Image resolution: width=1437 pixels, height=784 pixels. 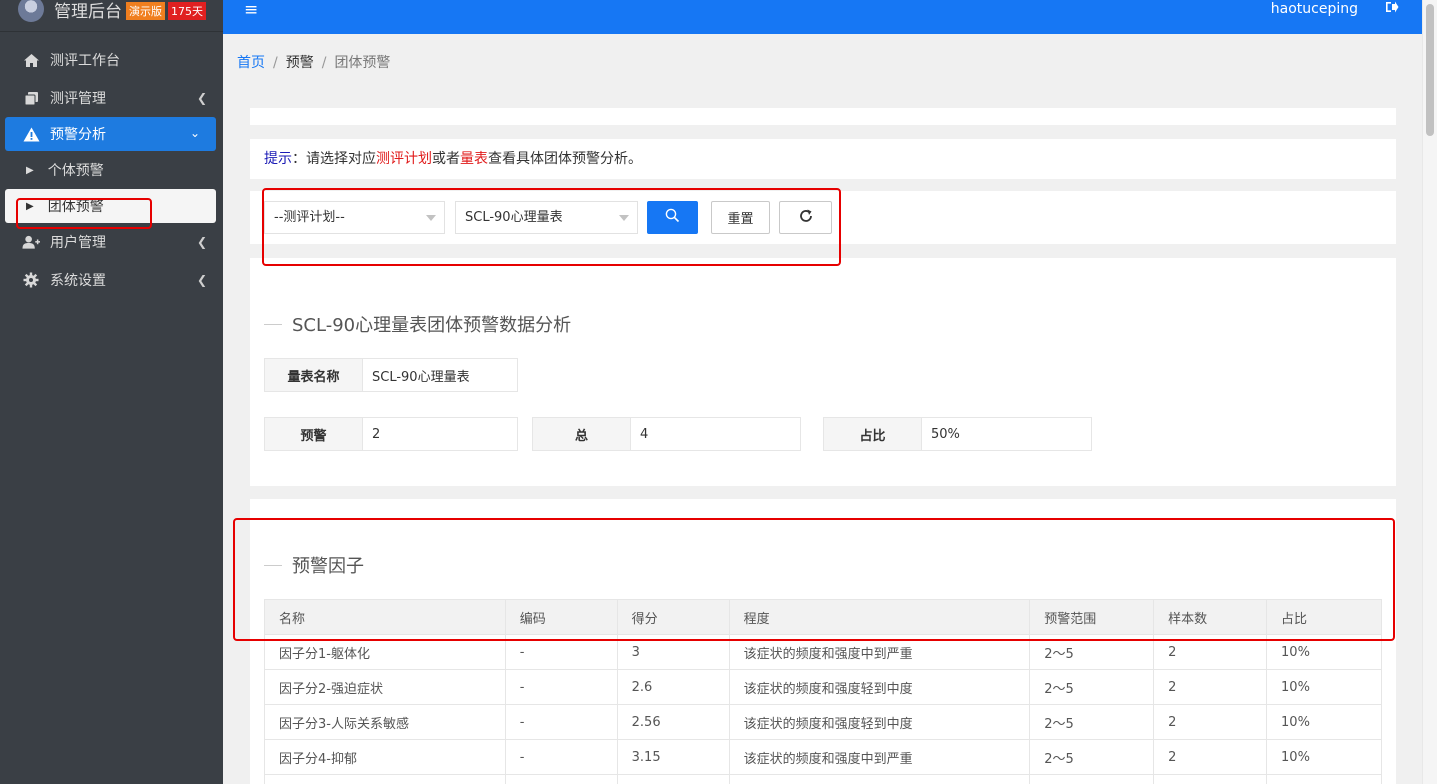 What do you see at coordinates (75, 171) in the screenshot?
I see `sidebar-subitem-label: 个体预警` at bounding box center [75, 171].